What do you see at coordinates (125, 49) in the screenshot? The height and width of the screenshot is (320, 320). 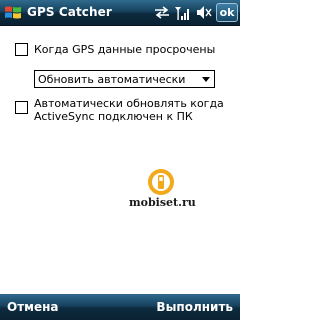 I see `gps-expired-label: Когда GPS данные просрочены` at bounding box center [125, 49].